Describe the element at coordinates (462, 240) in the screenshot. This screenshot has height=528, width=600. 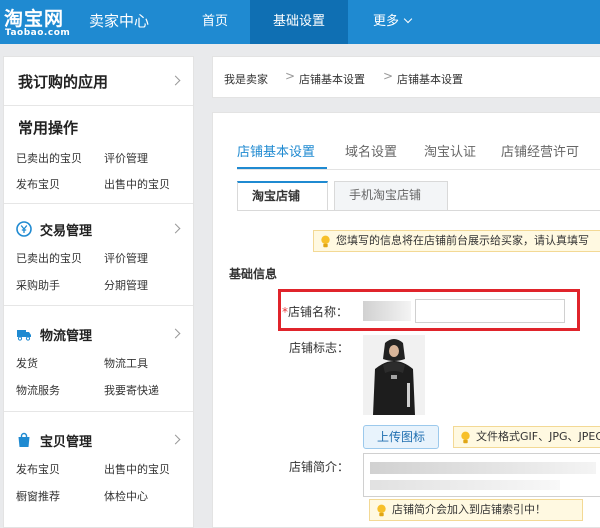
I see `notice-text: 您填写的信息将在店铺前台展示给买家，请认真填写` at that location.